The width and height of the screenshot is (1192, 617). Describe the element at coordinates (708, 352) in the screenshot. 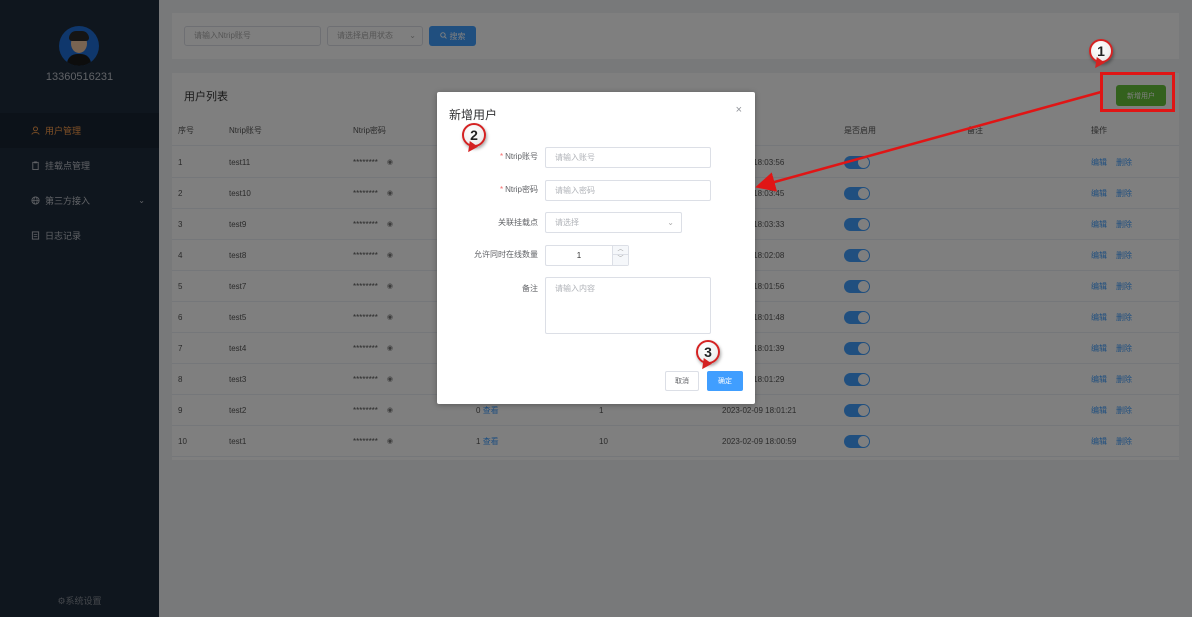

I see `step-3-badge: 3` at that location.